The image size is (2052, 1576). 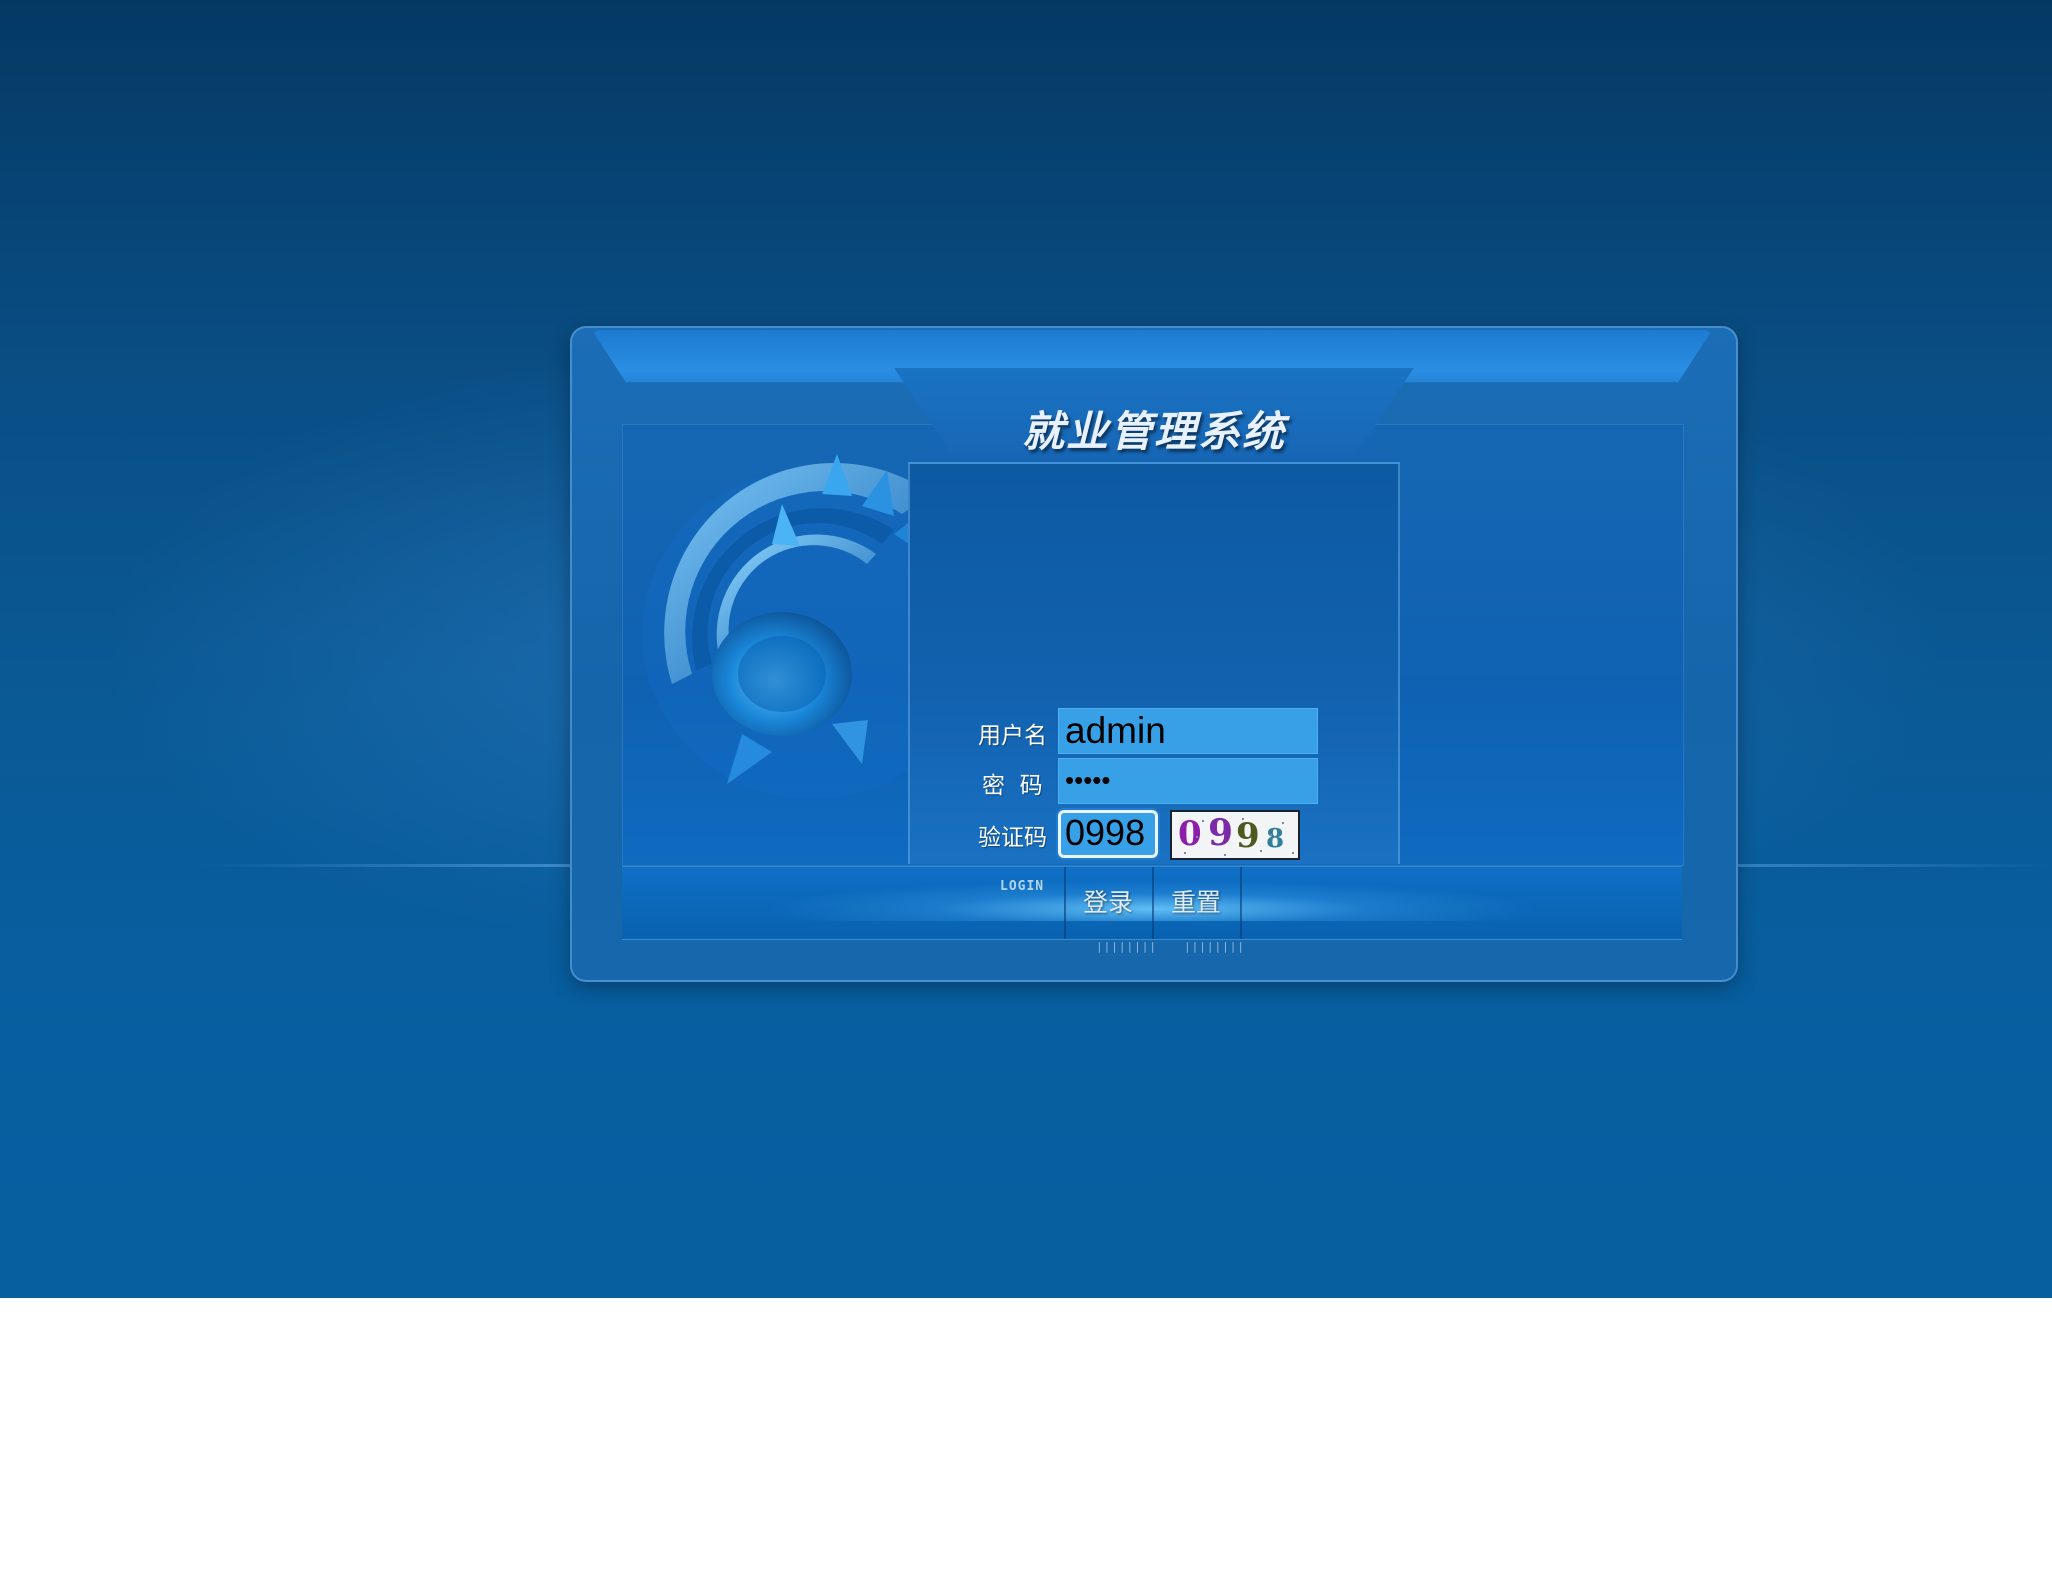 I want to click on password-field: •••••, so click(x=1188, y=781).